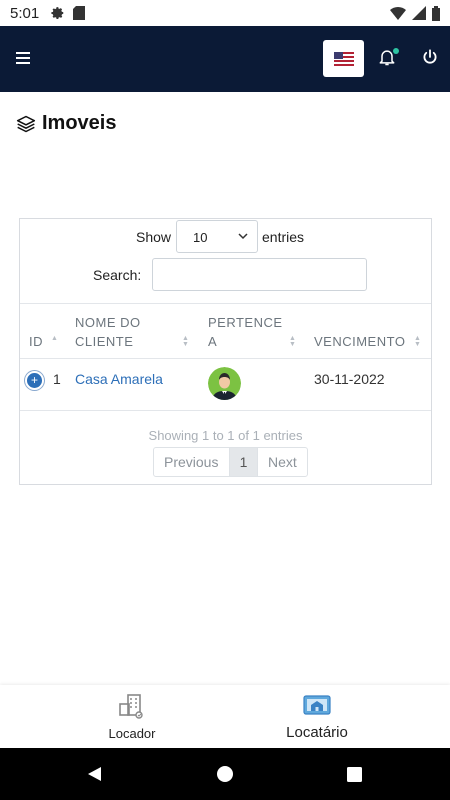 Image resolution: width=450 pixels, height=800 pixels. What do you see at coordinates (54, 338) in the screenshot?
I see `sort-asc-icon: ▲` at bounding box center [54, 338].